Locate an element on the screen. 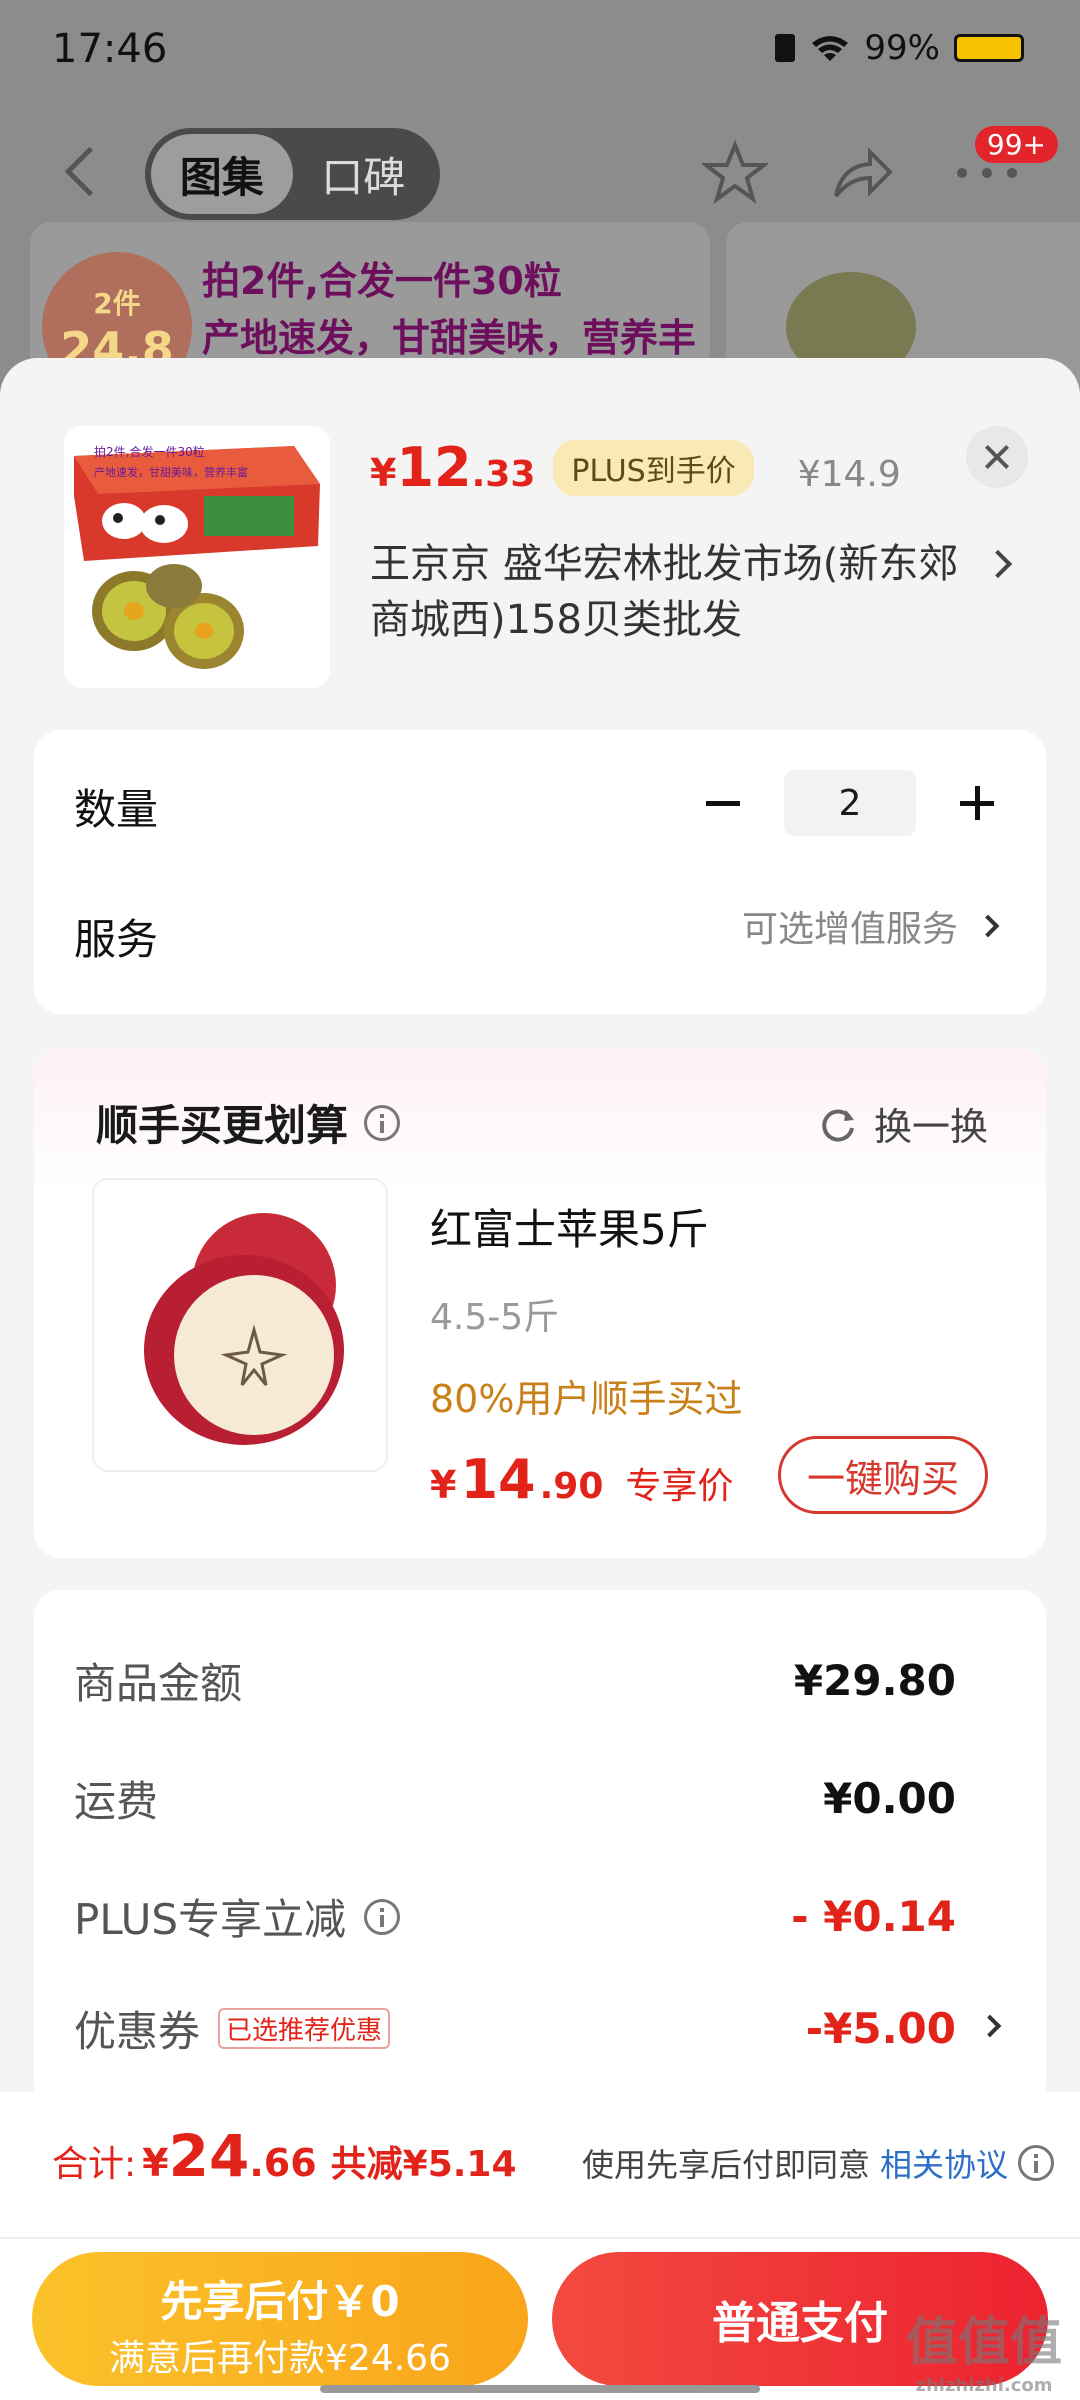  share-icon is located at coordinates (861, 173).